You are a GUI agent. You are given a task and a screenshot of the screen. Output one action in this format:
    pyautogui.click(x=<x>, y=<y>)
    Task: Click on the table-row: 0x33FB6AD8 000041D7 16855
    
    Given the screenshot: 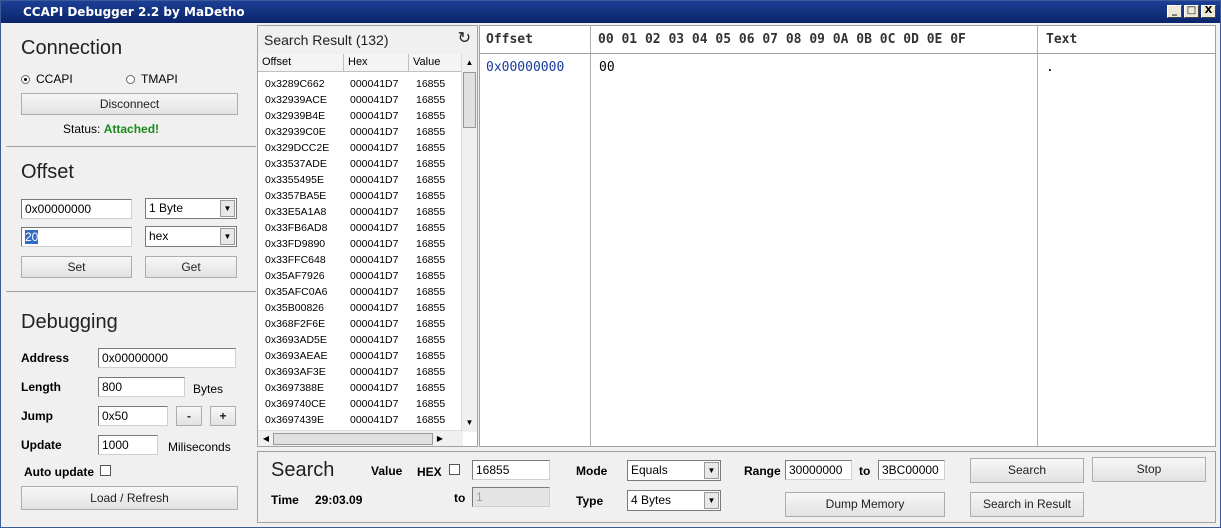 What is the action you would take?
    pyautogui.click(x=361, y=228)
    